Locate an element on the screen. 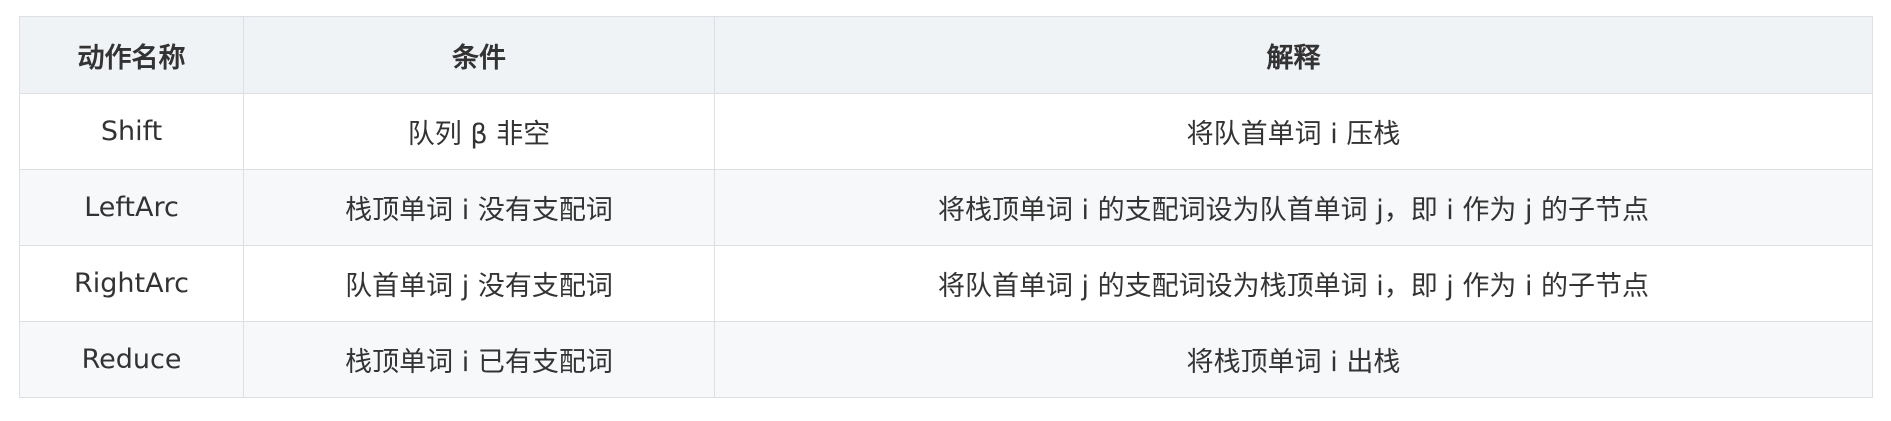  cell-action-name: Shift is located at coordinates (131, 131).